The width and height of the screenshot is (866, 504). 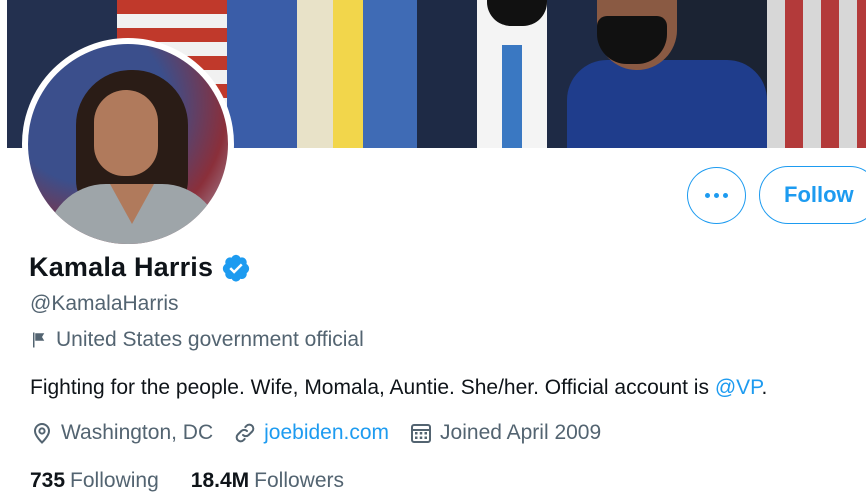 I want to click on followers-label: Followers, so click(x=299, y=480).